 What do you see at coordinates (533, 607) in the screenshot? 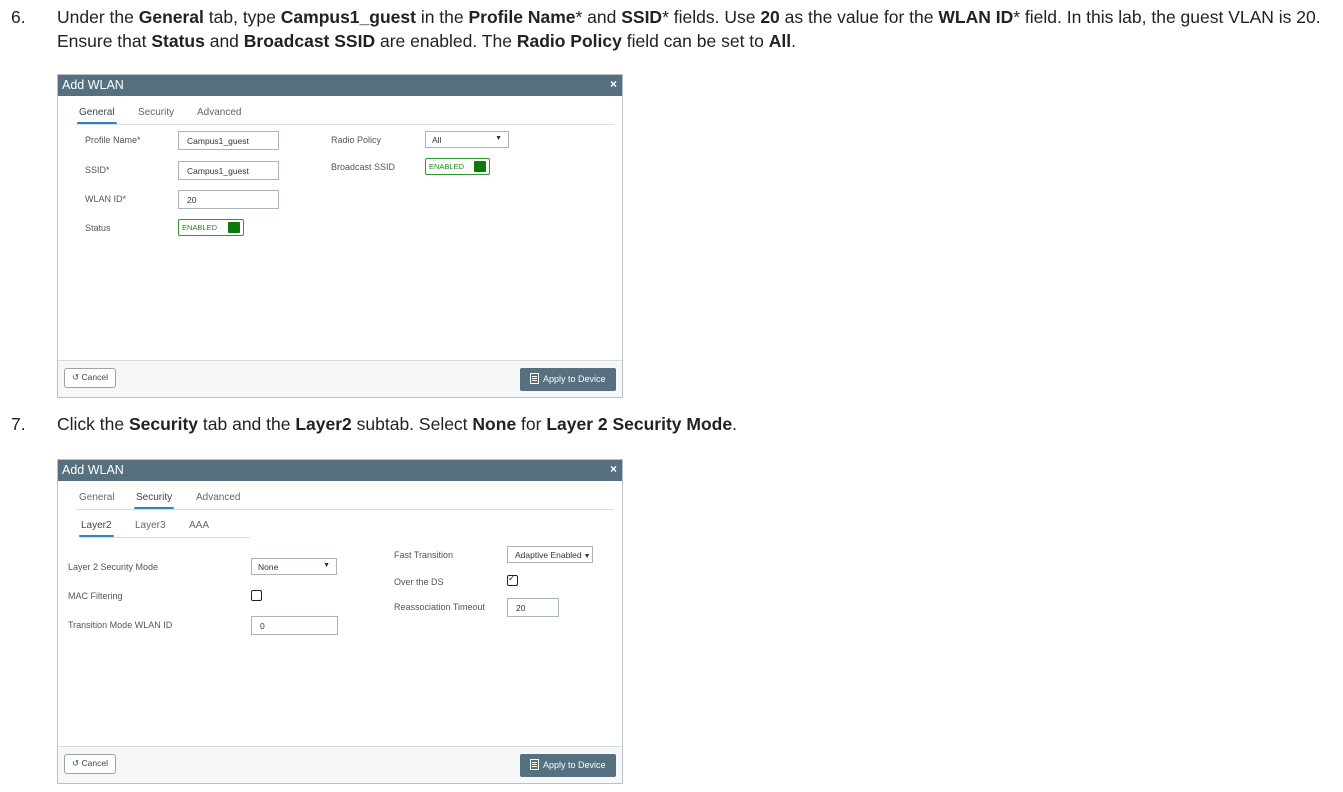
I see `reassociation-timeout-input: 20` at bounding box center [533, 607].